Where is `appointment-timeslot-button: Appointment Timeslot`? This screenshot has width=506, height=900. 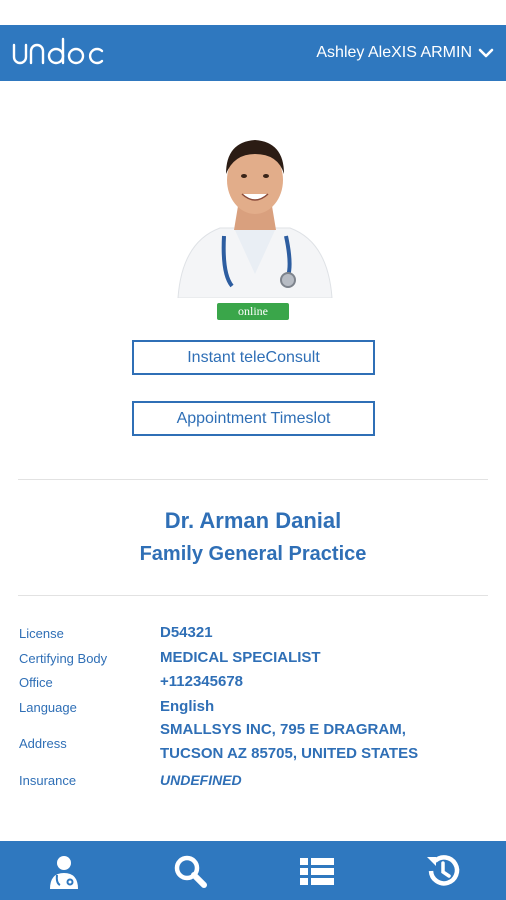 appointment-timeslot-button: Appointment Timeslot is located at coordinates (253, 418).